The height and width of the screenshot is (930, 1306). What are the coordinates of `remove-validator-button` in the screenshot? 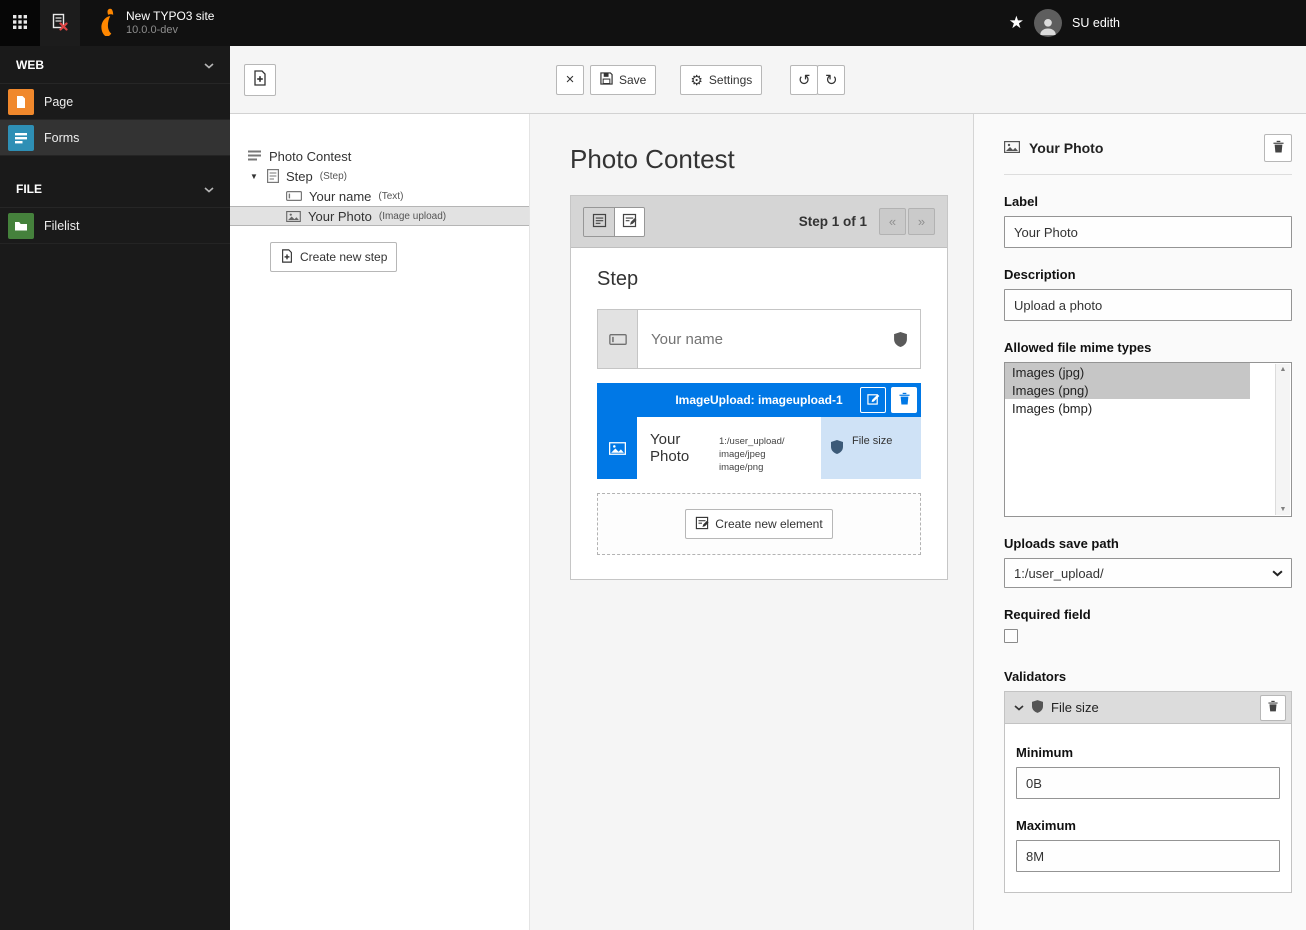 It's located at (1273, 707).